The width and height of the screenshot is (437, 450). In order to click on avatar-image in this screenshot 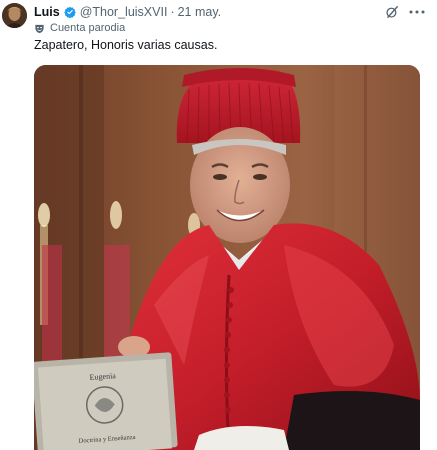, I will do `click(14, 15)`.